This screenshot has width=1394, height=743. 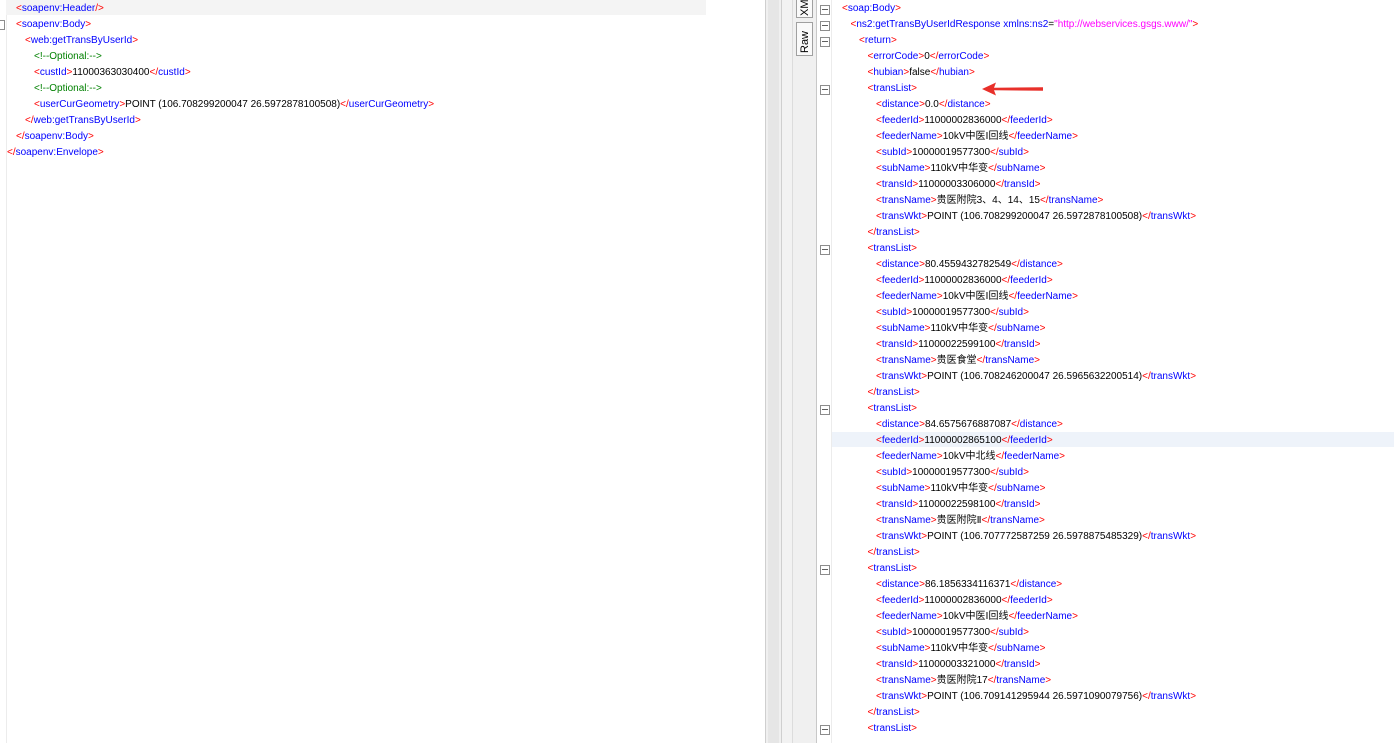 I want to click on xml-tag-name: hubian, so click(x=953, y=72).